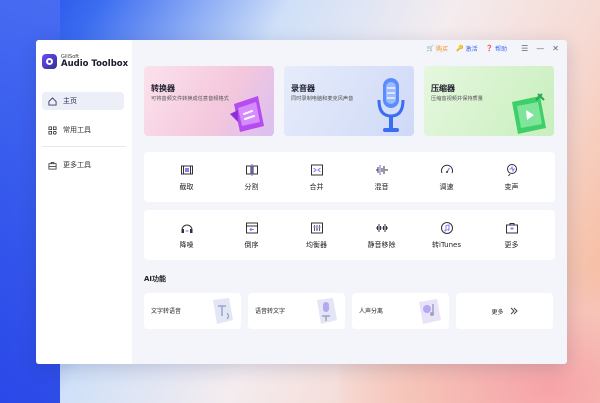 The image size is (600, 403). Describe the element at coordinates (511, 244) in the screenshot. I see `tool-label: 更多` at that location.